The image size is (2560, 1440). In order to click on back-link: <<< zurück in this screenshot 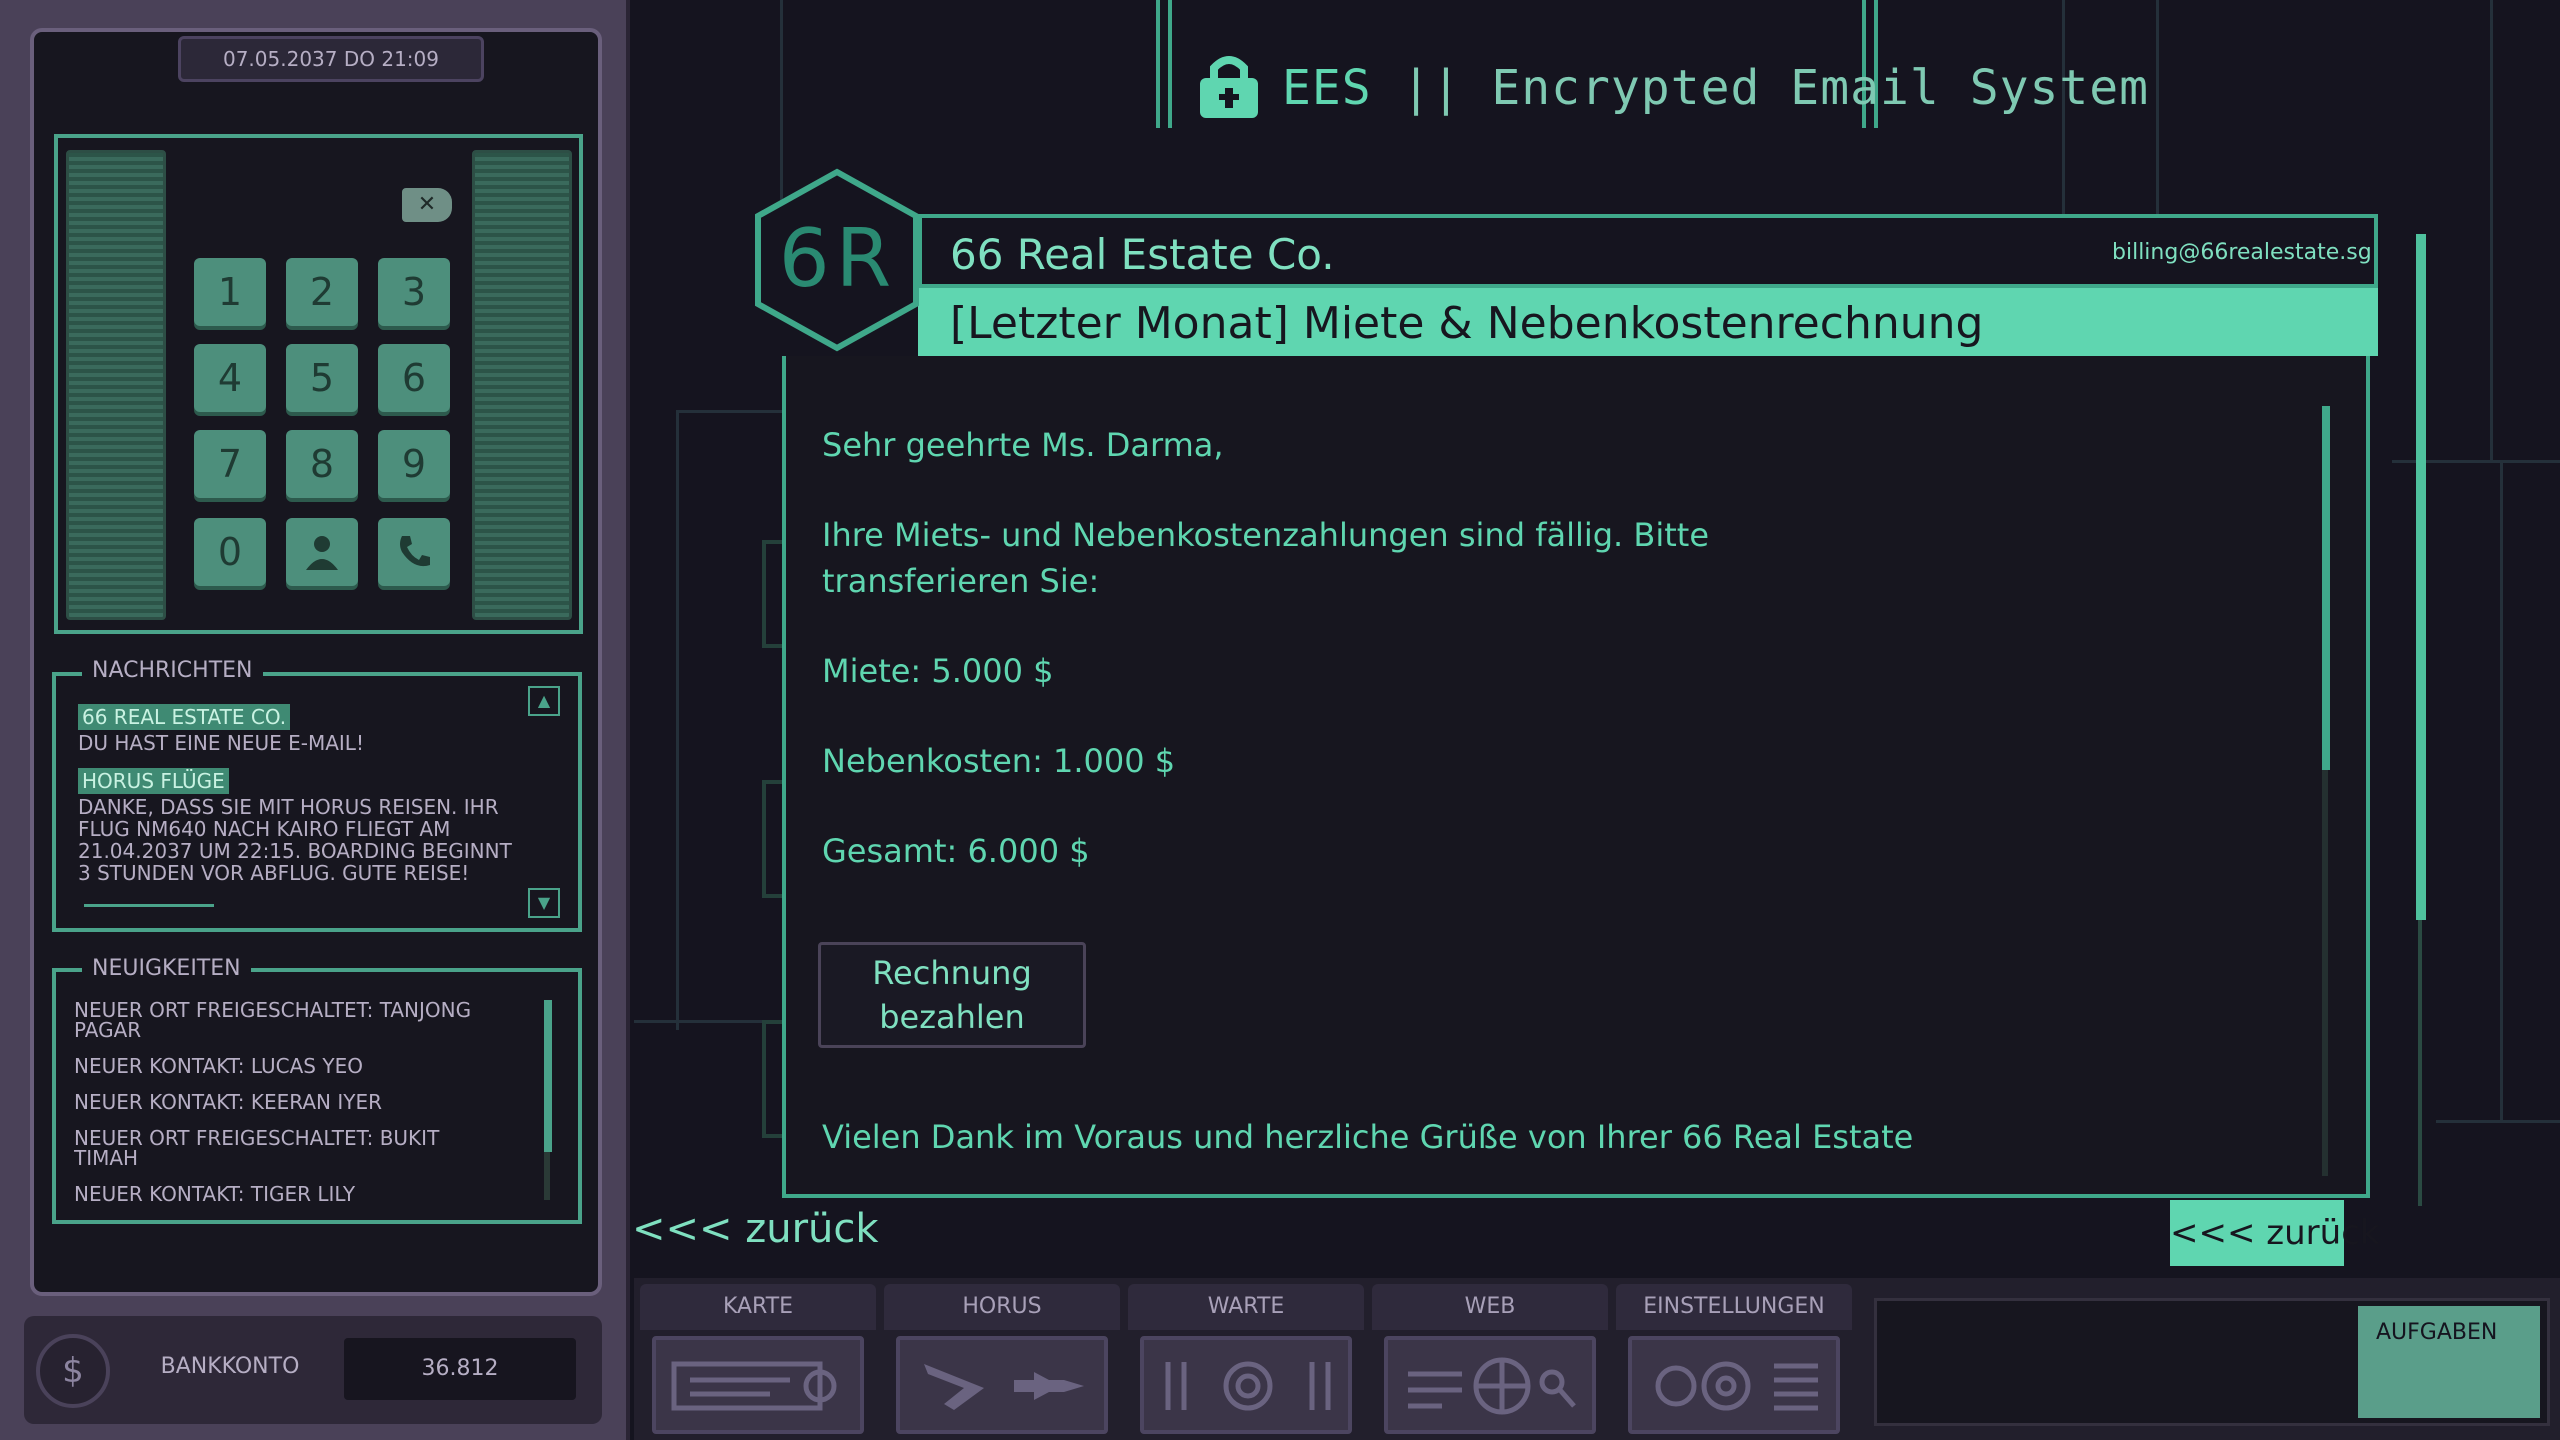, I will do `click(755, 1229)`.